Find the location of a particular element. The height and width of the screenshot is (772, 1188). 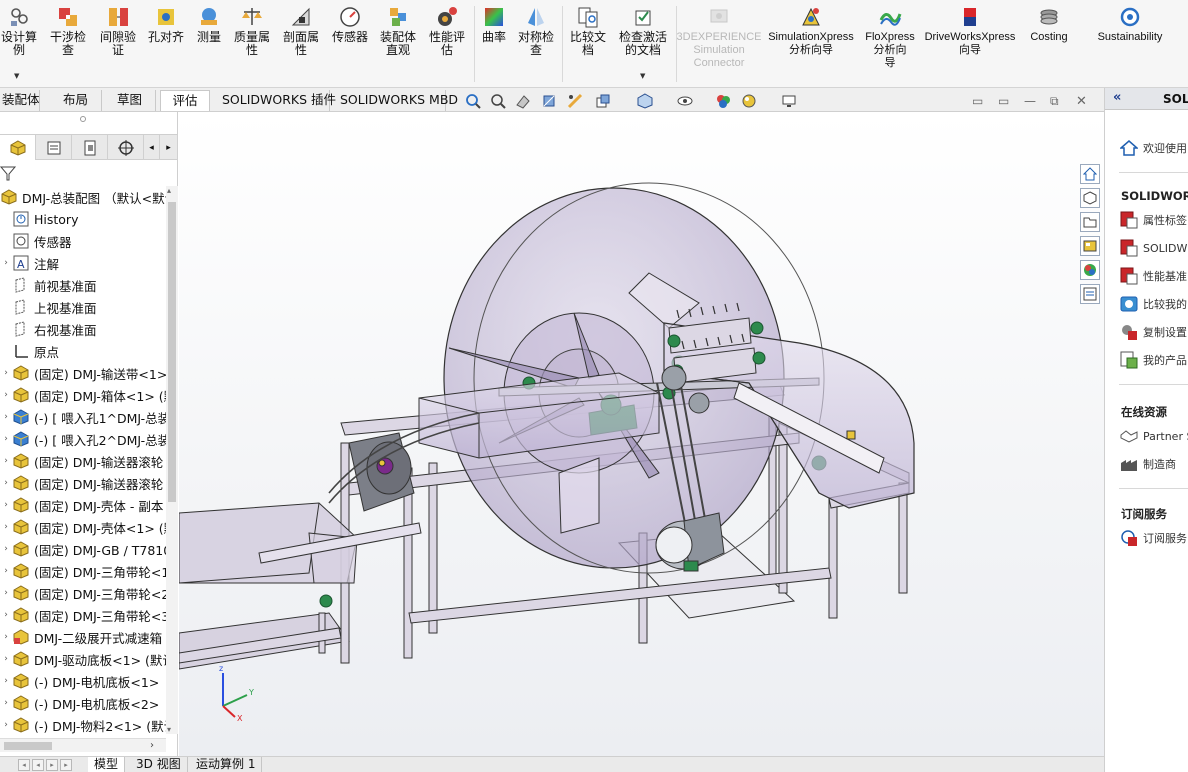

tool-benchmark: 性能基准 is located at coordinates (1153, 276).